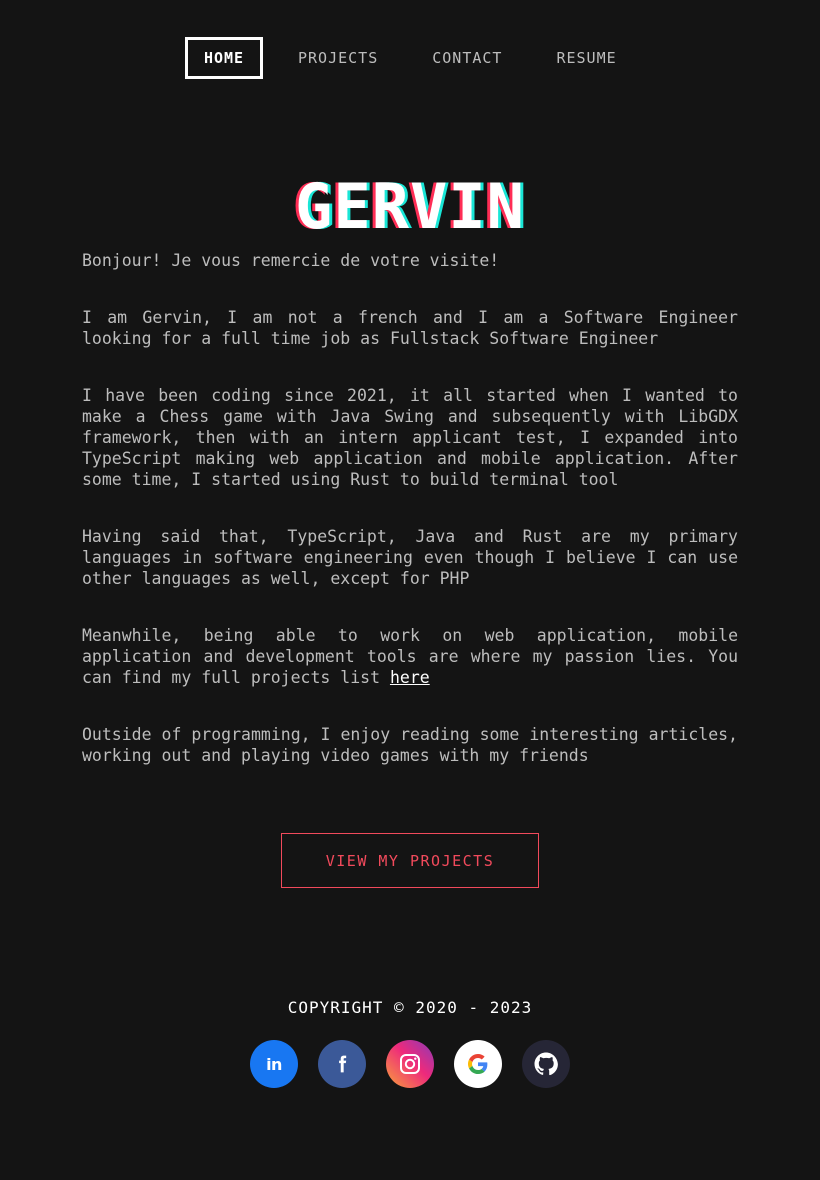 The width and height of the screenshot is (820, 1180). What do you see at coordinates (224, 58) in the screenshot?
I see `nav-home: HOME` at bounding box center [224, 58].